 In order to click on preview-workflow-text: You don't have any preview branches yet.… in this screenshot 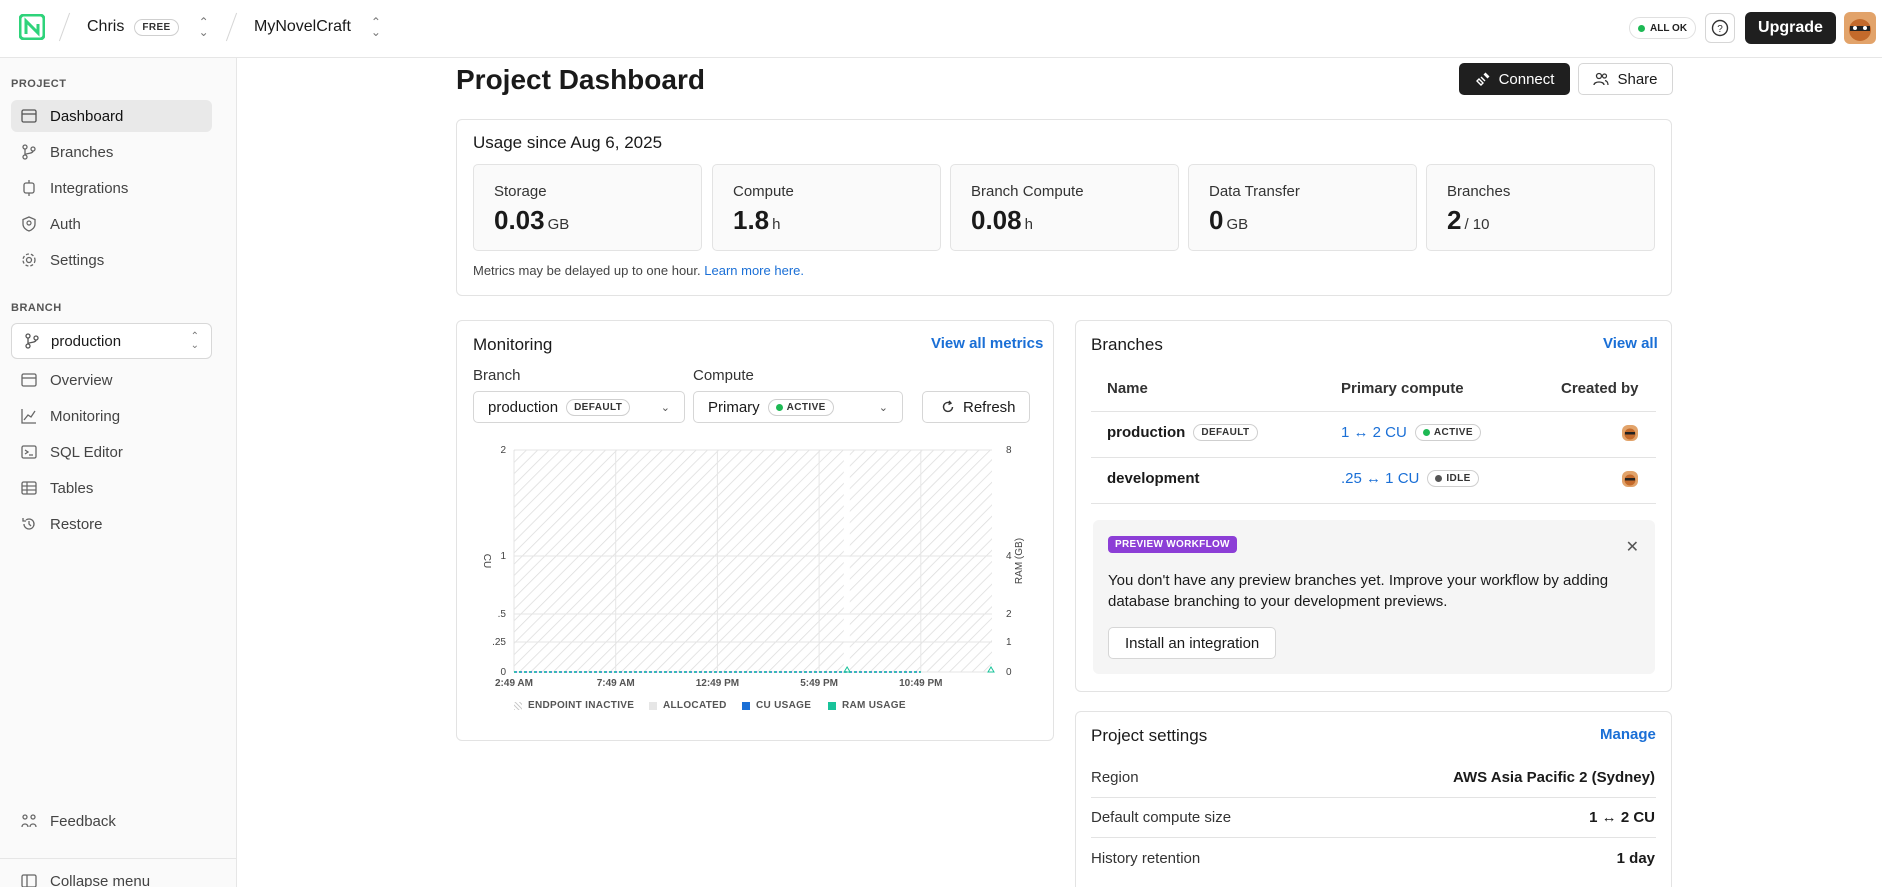, I will do `click(1358, 591)`.